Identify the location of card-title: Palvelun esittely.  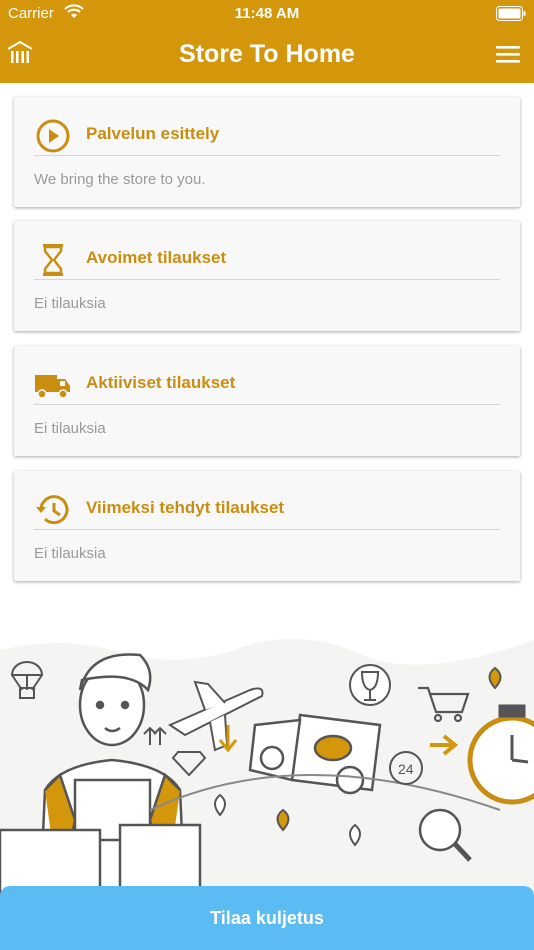
(153, 133).